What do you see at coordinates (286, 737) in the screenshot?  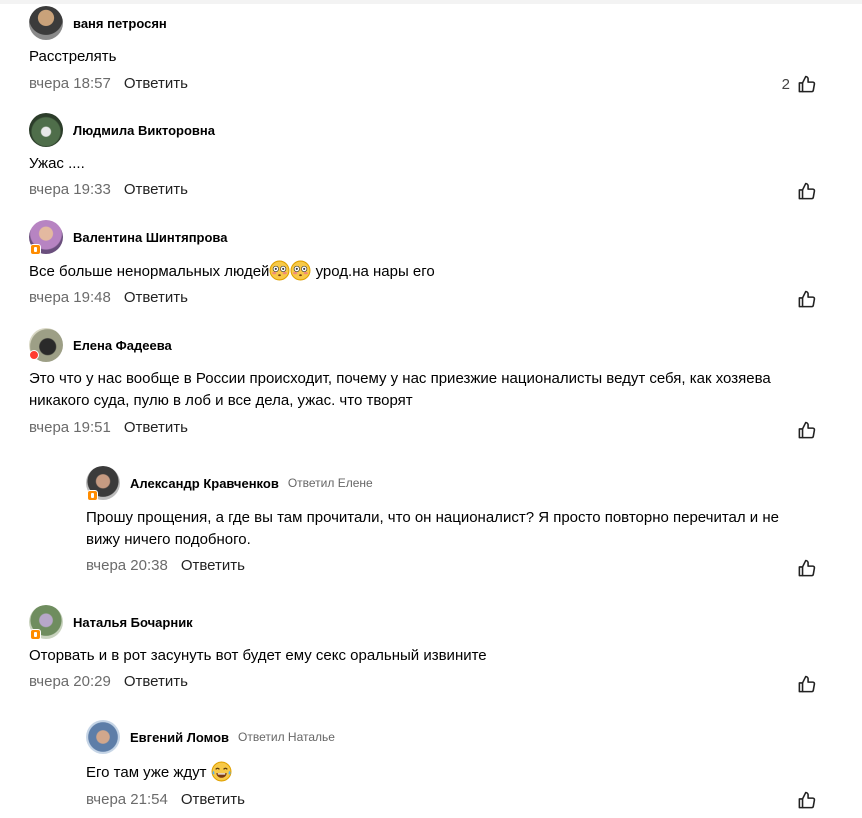 I see `replied-to-label: Ответил Наталье` at bounding box center [286, 737].